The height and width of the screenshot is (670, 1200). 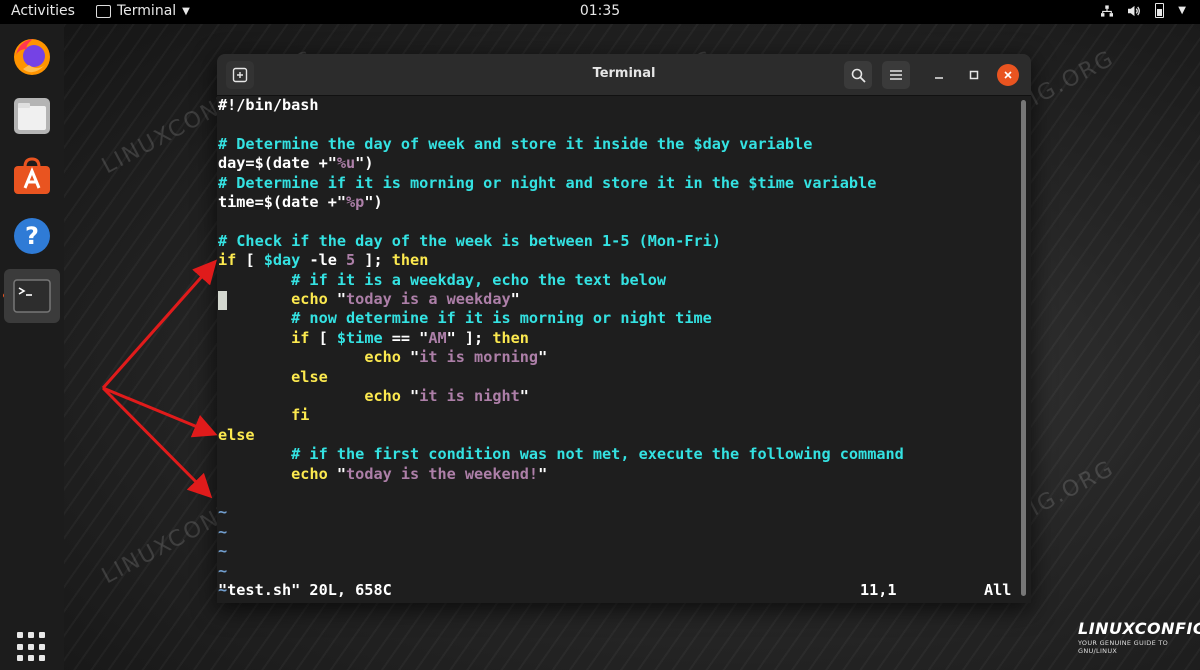 I want to click on code-token: %p, so click(x=355, y=202).